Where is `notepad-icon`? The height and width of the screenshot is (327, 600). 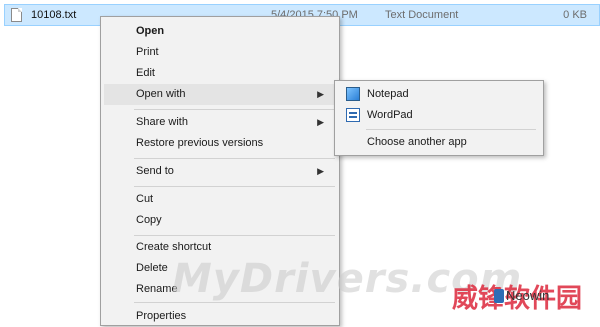 notepad-icon is located at coordinates (353, 94).